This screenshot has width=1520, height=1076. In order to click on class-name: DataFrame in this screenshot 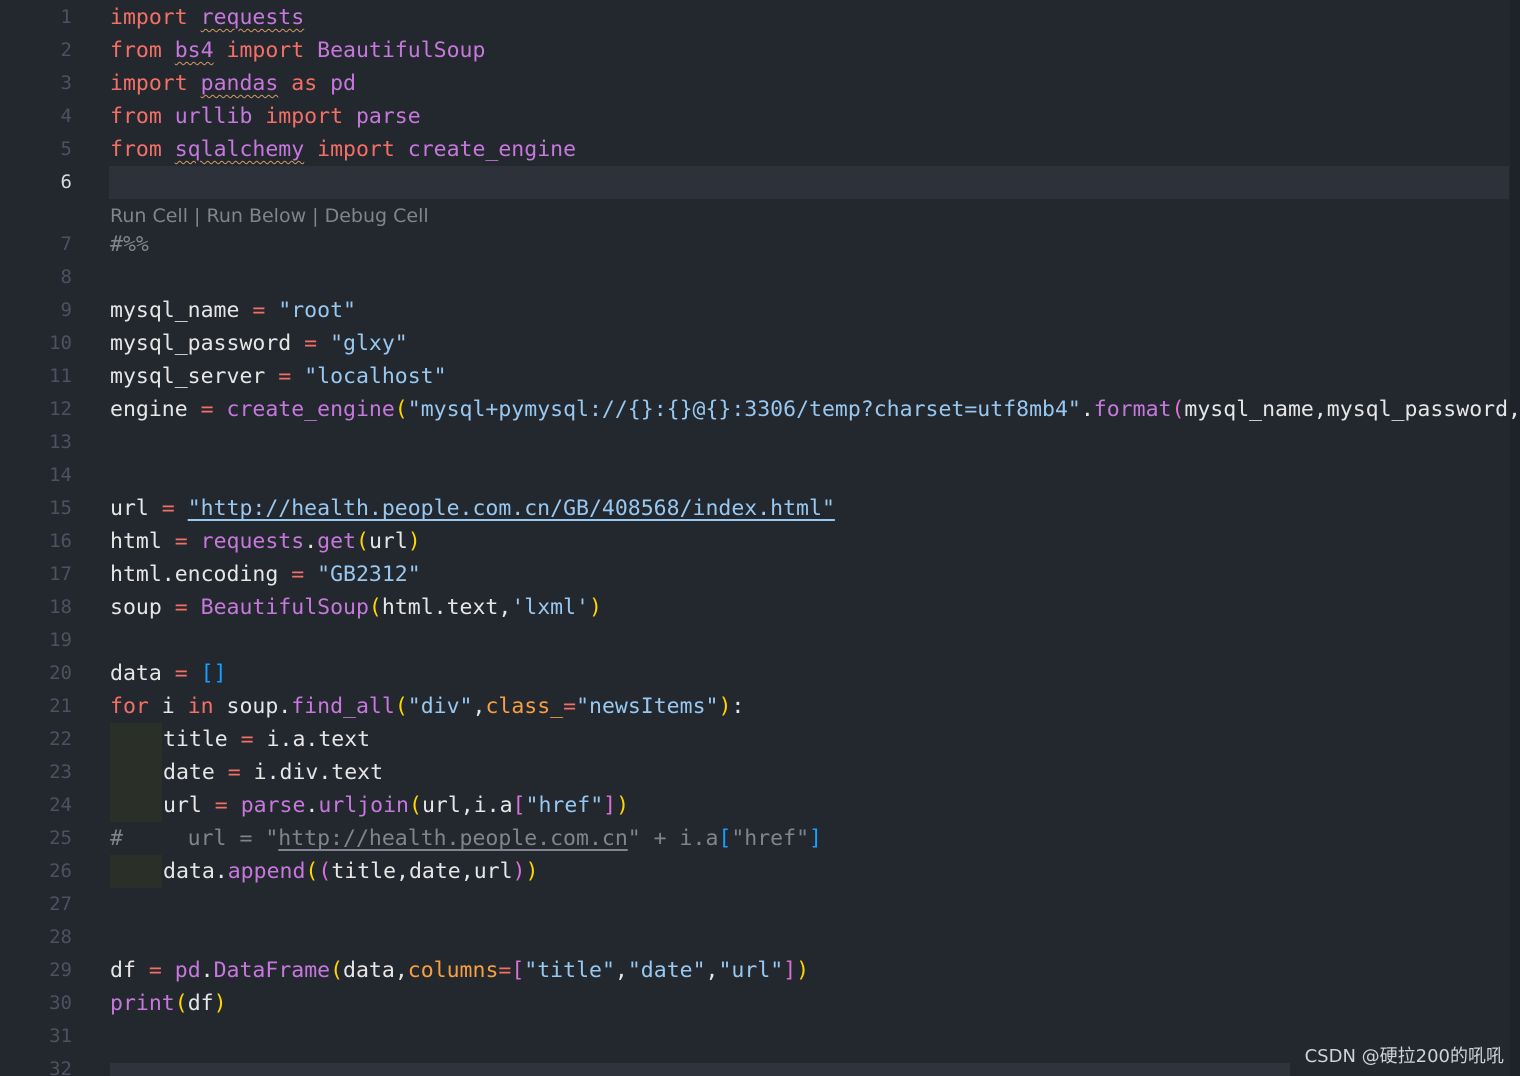, I will do `click(272, 970)`.